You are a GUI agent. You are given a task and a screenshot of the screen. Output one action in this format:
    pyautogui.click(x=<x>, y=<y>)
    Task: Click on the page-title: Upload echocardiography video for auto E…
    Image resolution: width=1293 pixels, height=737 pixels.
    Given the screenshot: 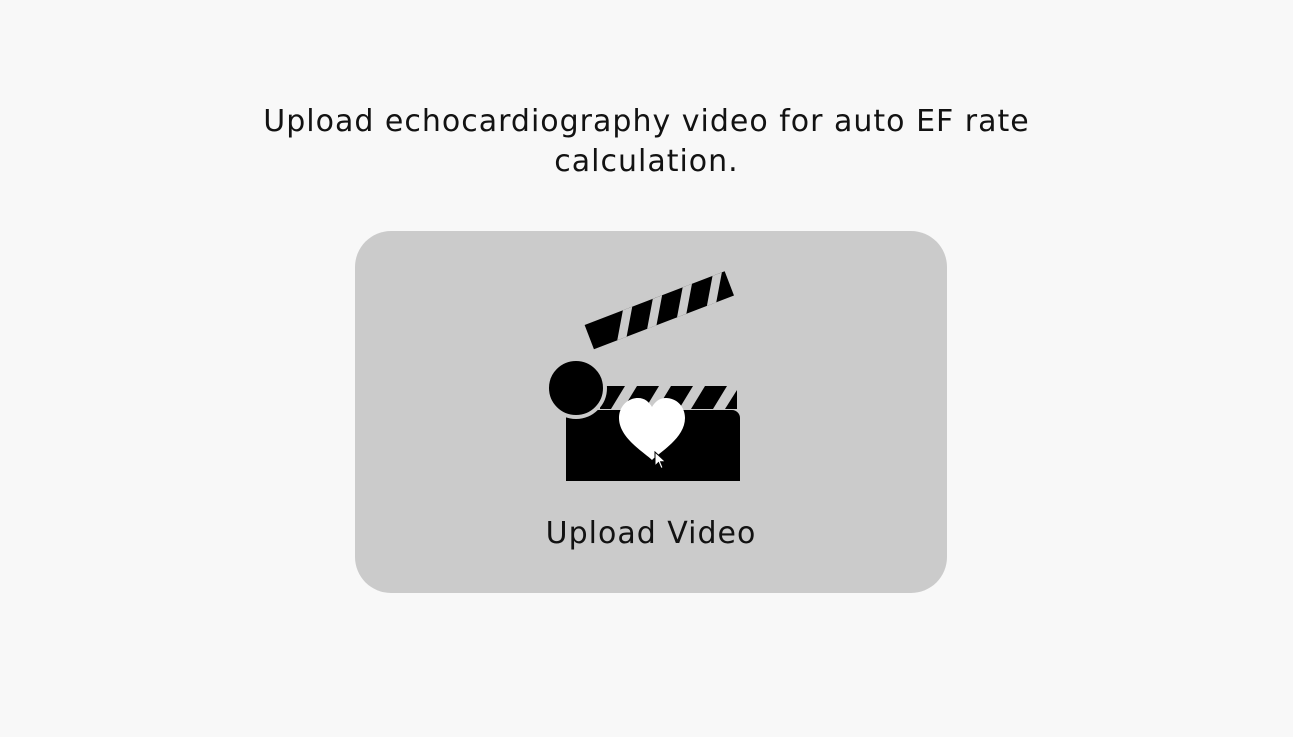 What is the action you would take?
    pyautogui.click(x=646, y=142)
    